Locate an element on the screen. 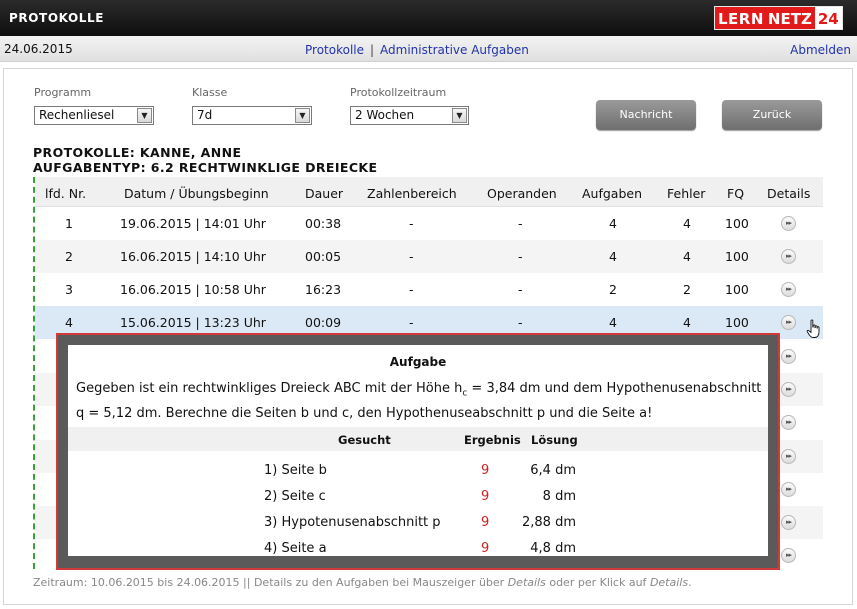 The image size is (857, 609). popup-loesung: 4,8 dm is located at coordinates (553, 548).